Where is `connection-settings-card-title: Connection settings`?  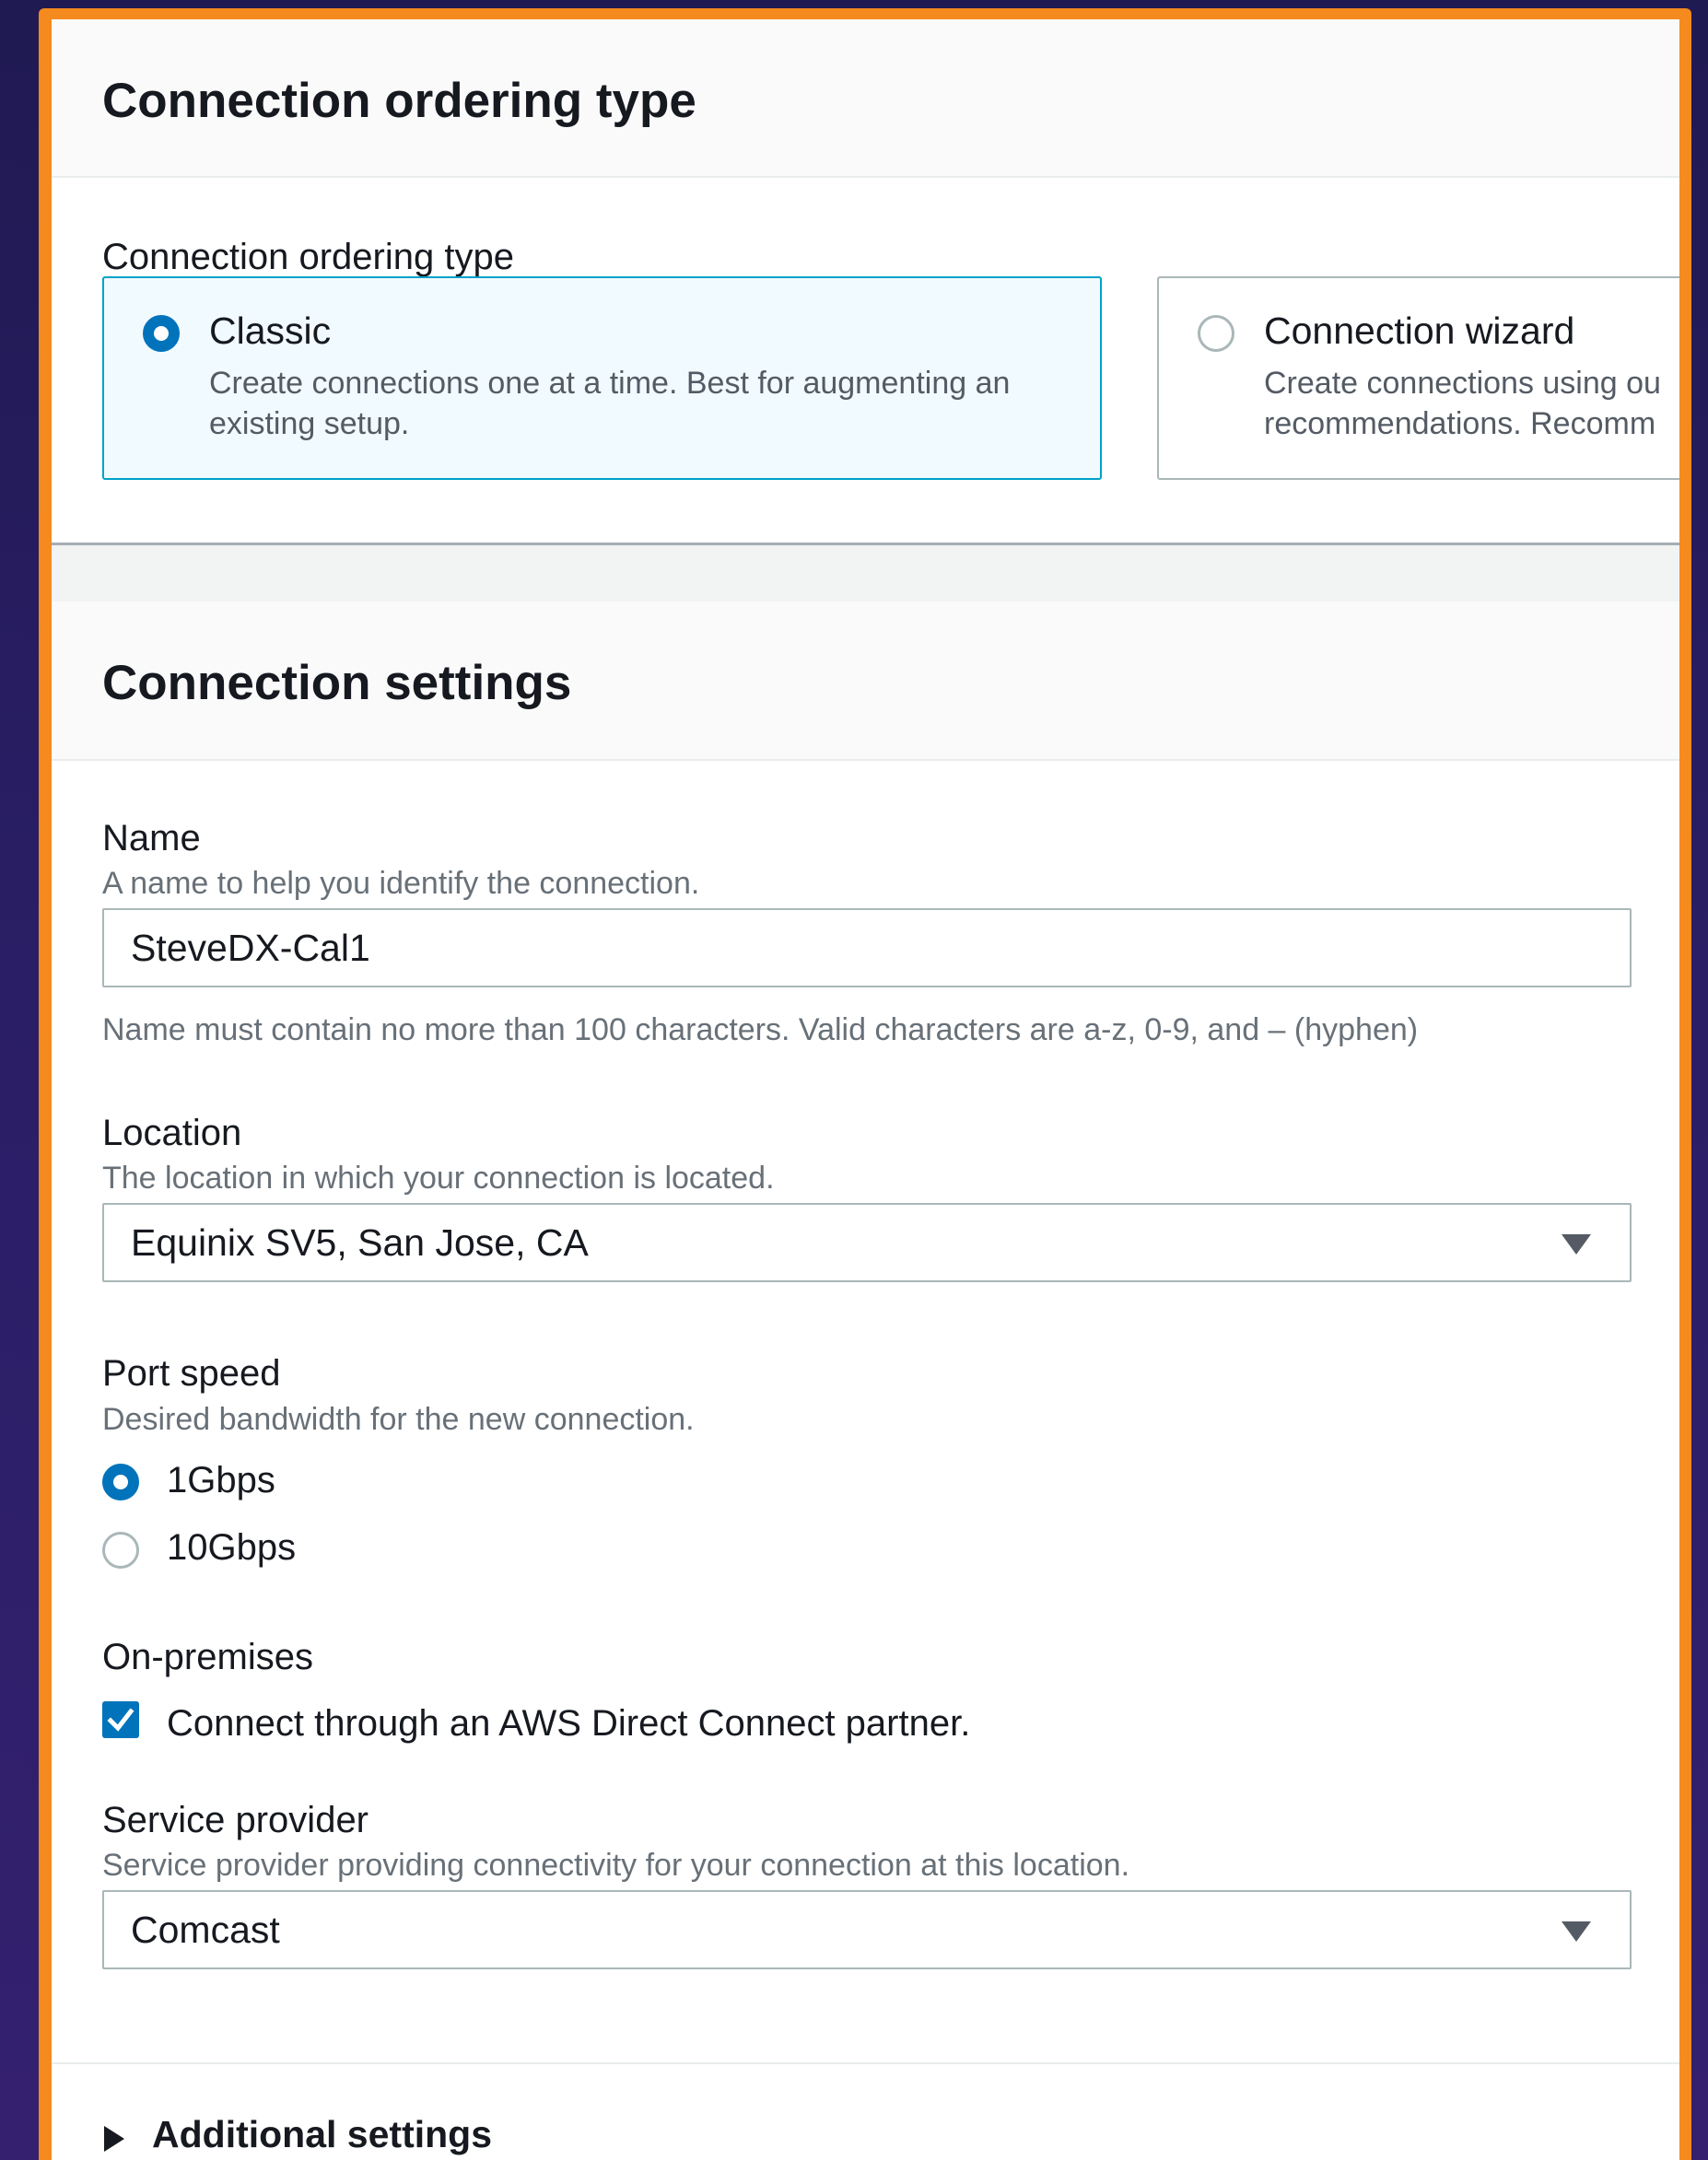 connection-settings-card-title: Connection settings is located at coordinates (337, 683).